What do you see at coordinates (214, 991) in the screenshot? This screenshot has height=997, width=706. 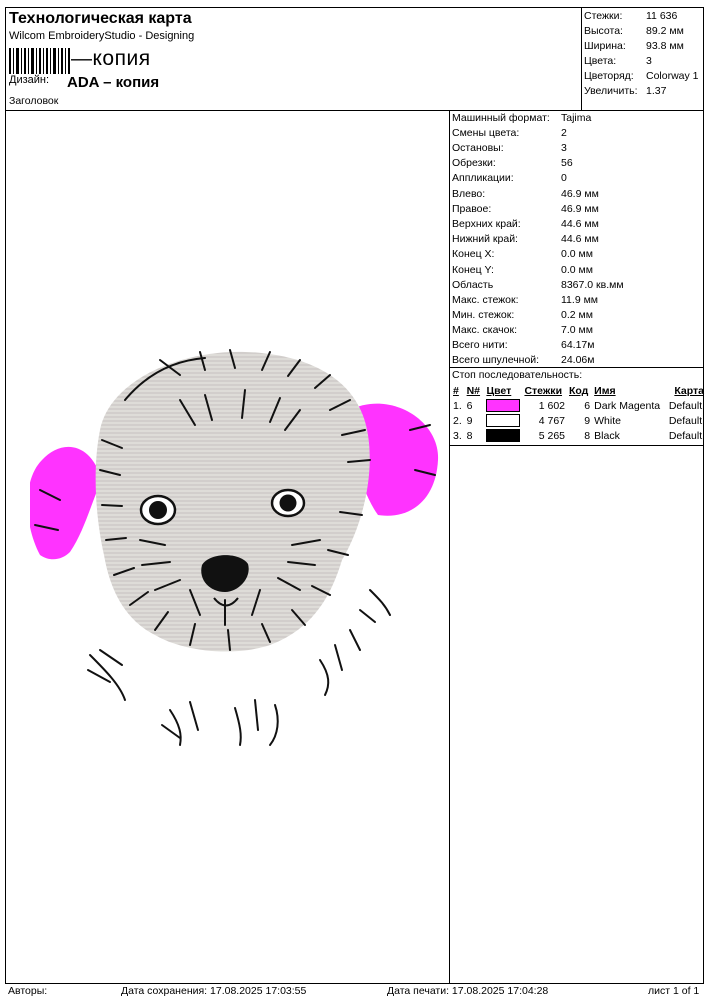 I see `save-date: Дата сохранения: 17.08.2025 17:03:55` at bounding box center [214, 991].